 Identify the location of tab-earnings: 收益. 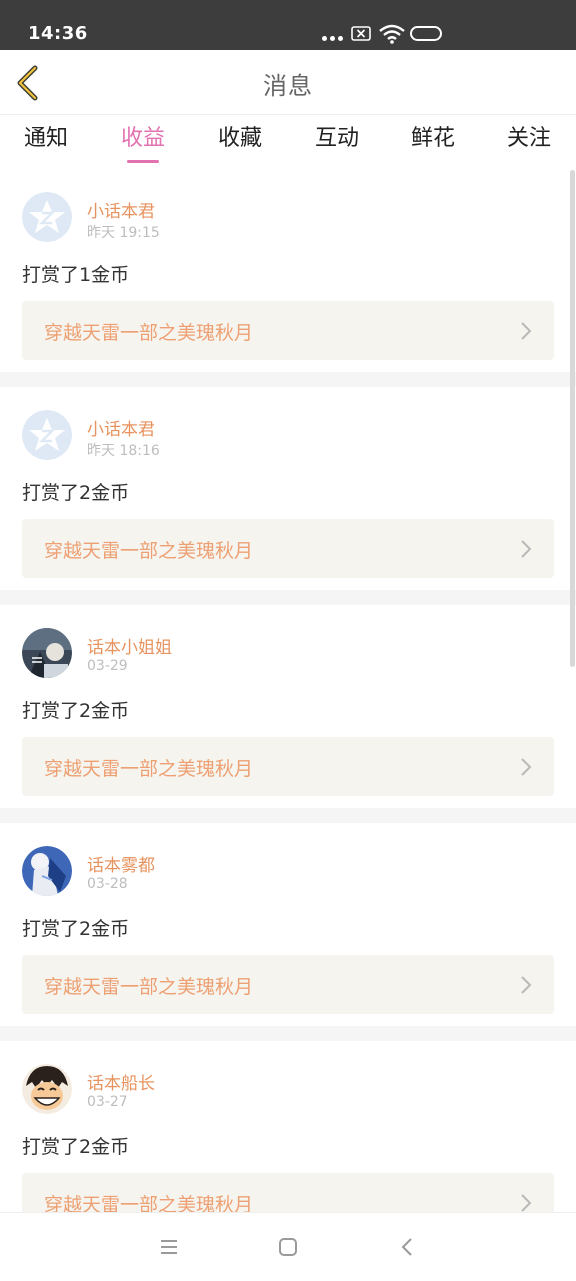
(143, 145).